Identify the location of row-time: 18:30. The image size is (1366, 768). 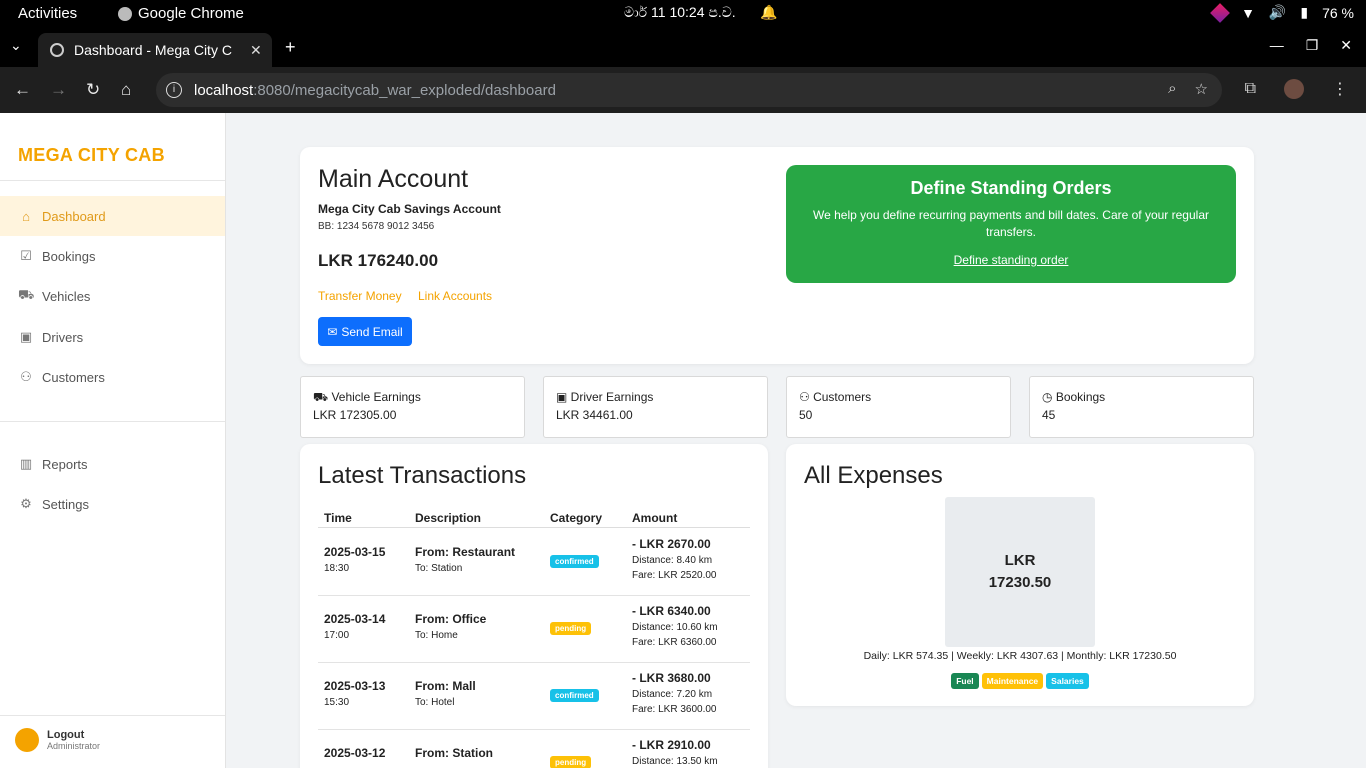
(337, 568).